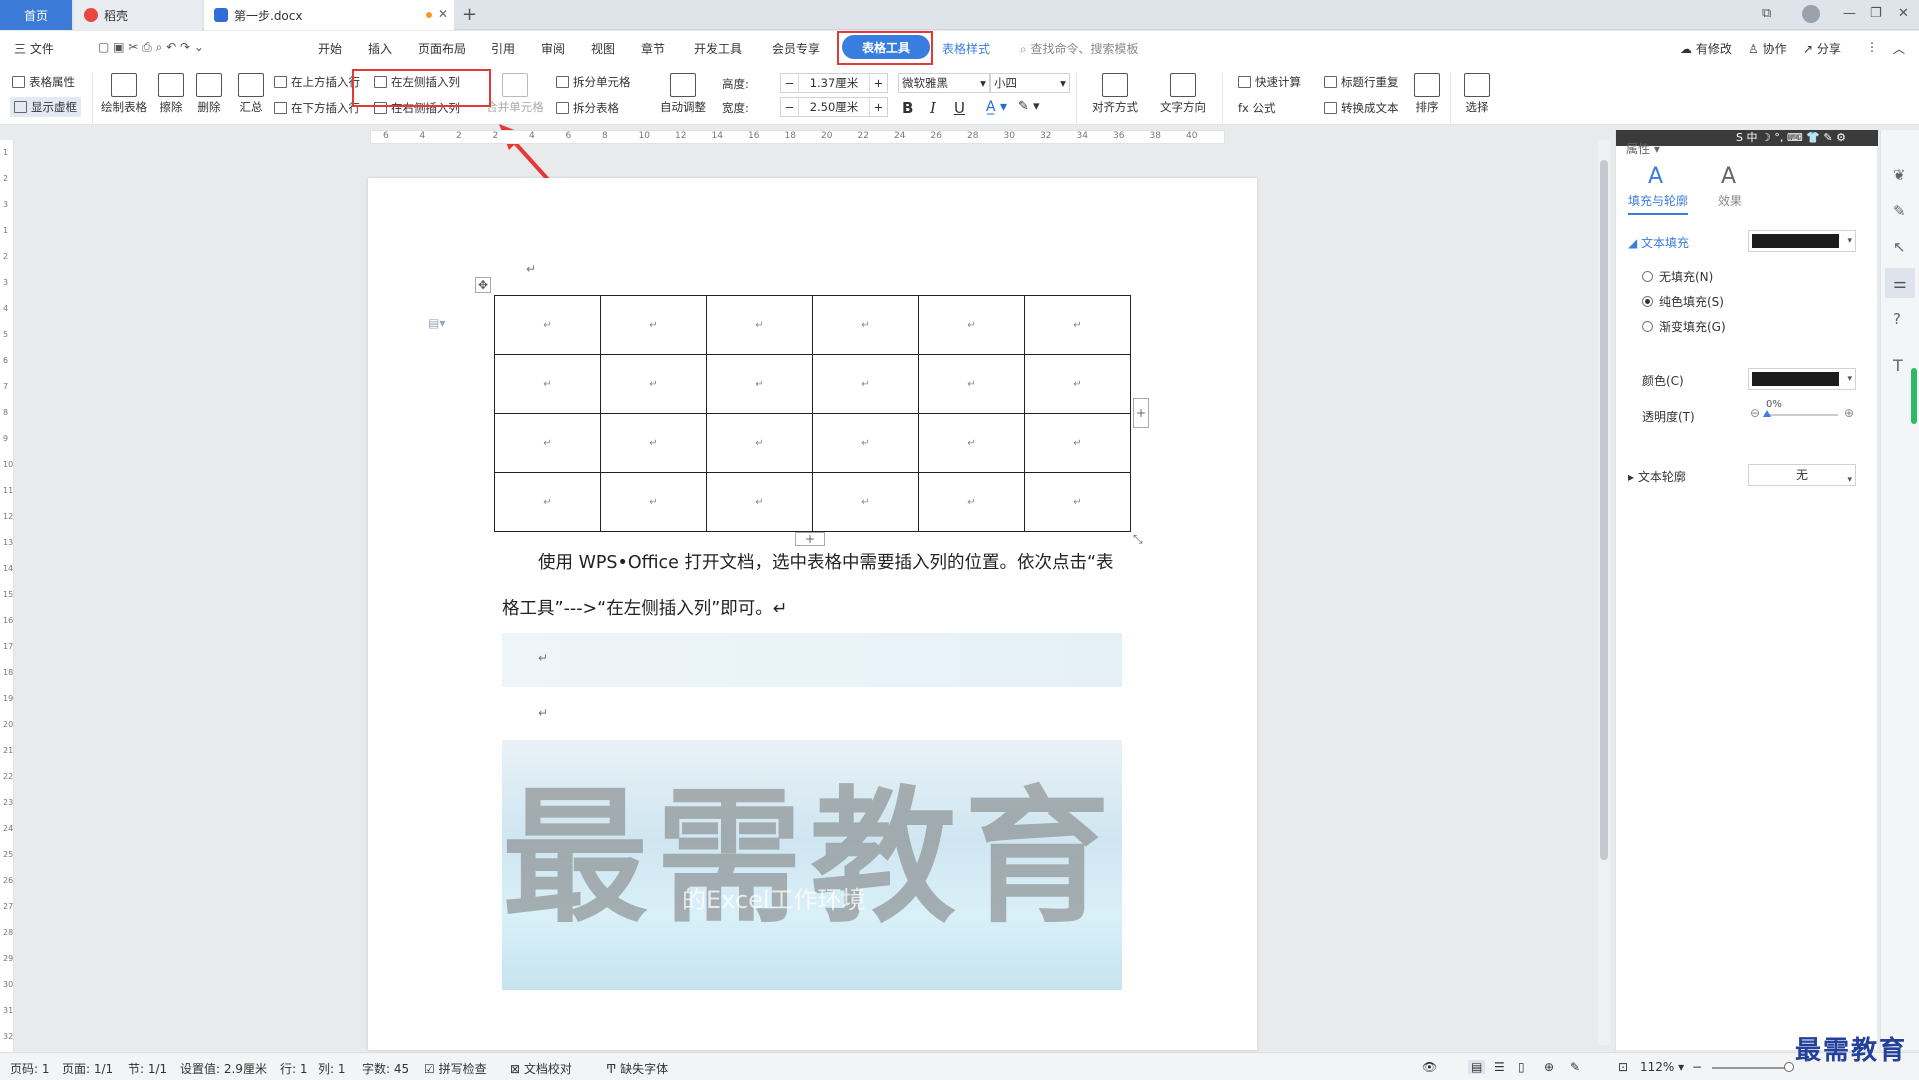  I want to click on no-fill-radio: 无填充(N), so click(1677, 276).